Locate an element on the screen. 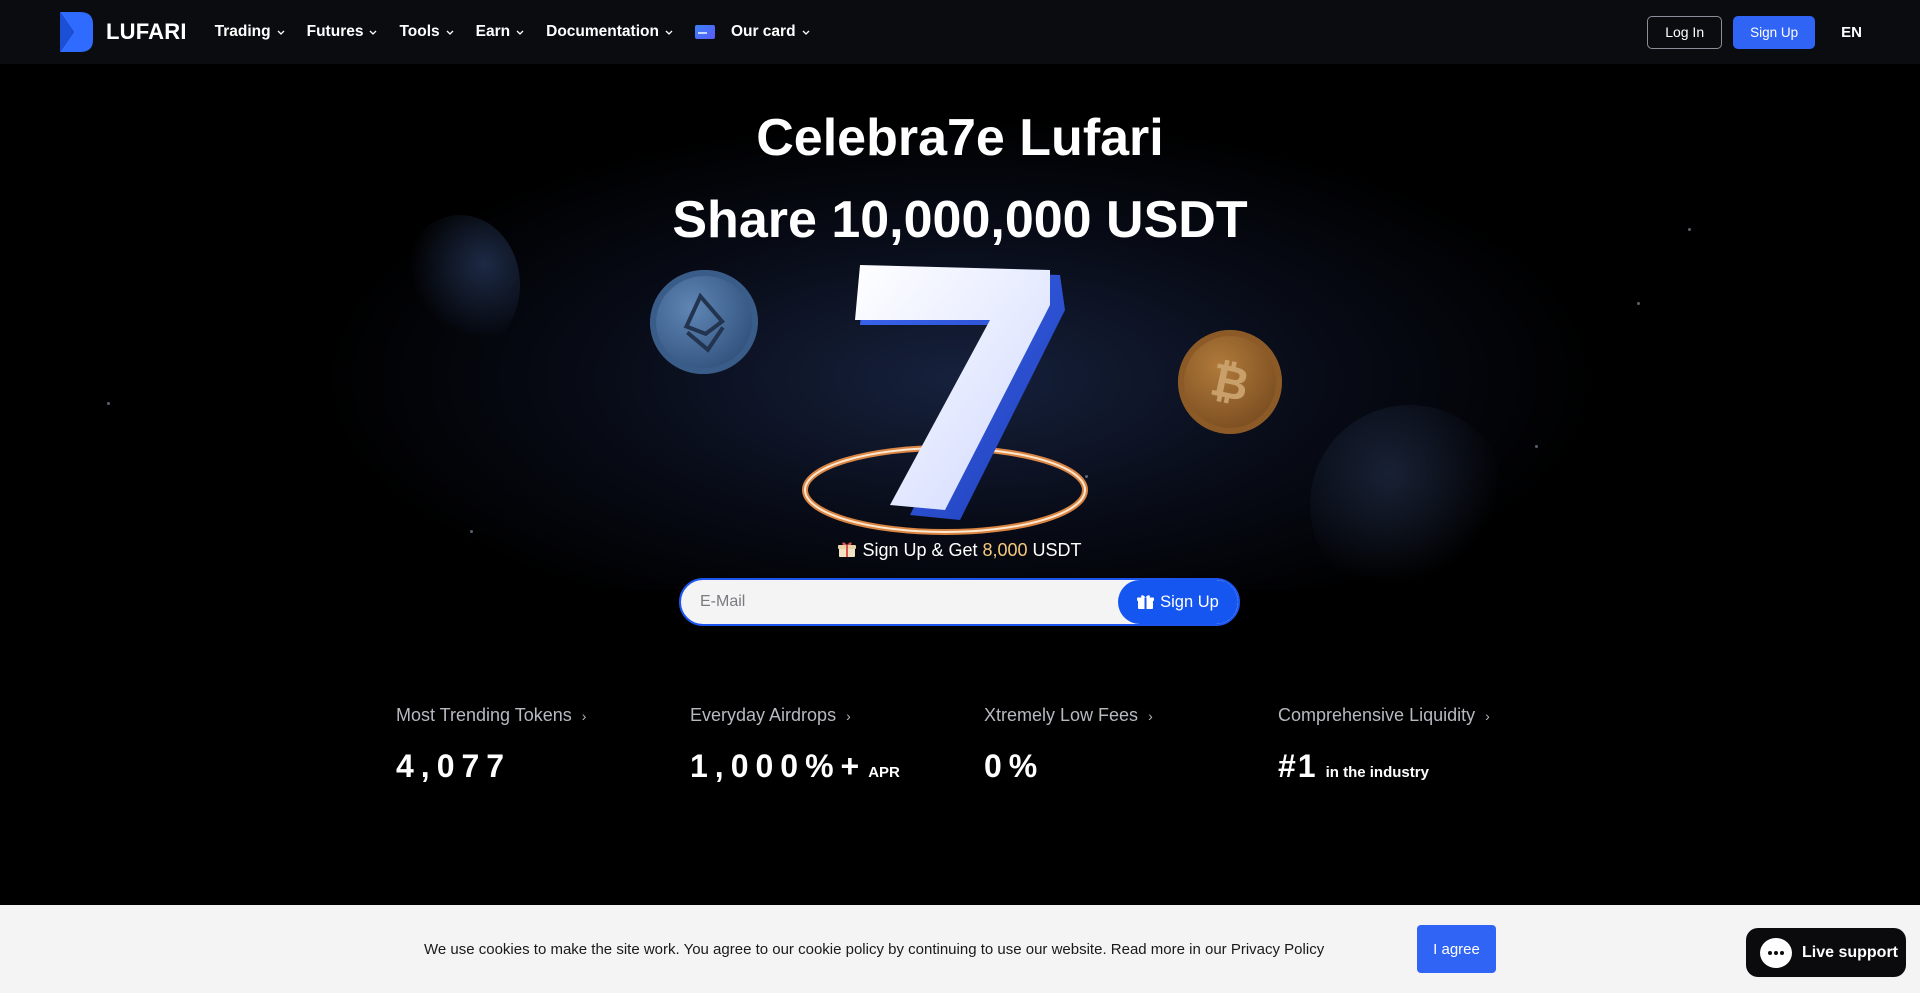 The width and height of the screenshot is (1920, 993). cta-suffix: USDT is located at coordinates (1054, 550).